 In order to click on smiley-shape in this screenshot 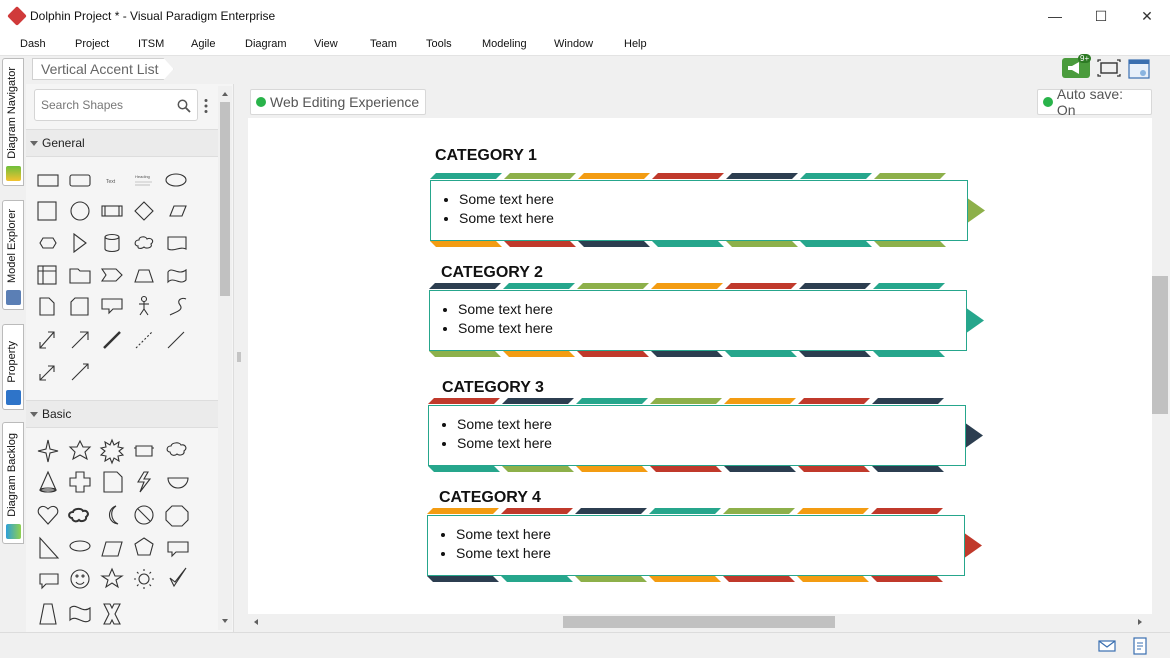, I will do `click(80, 579)`.